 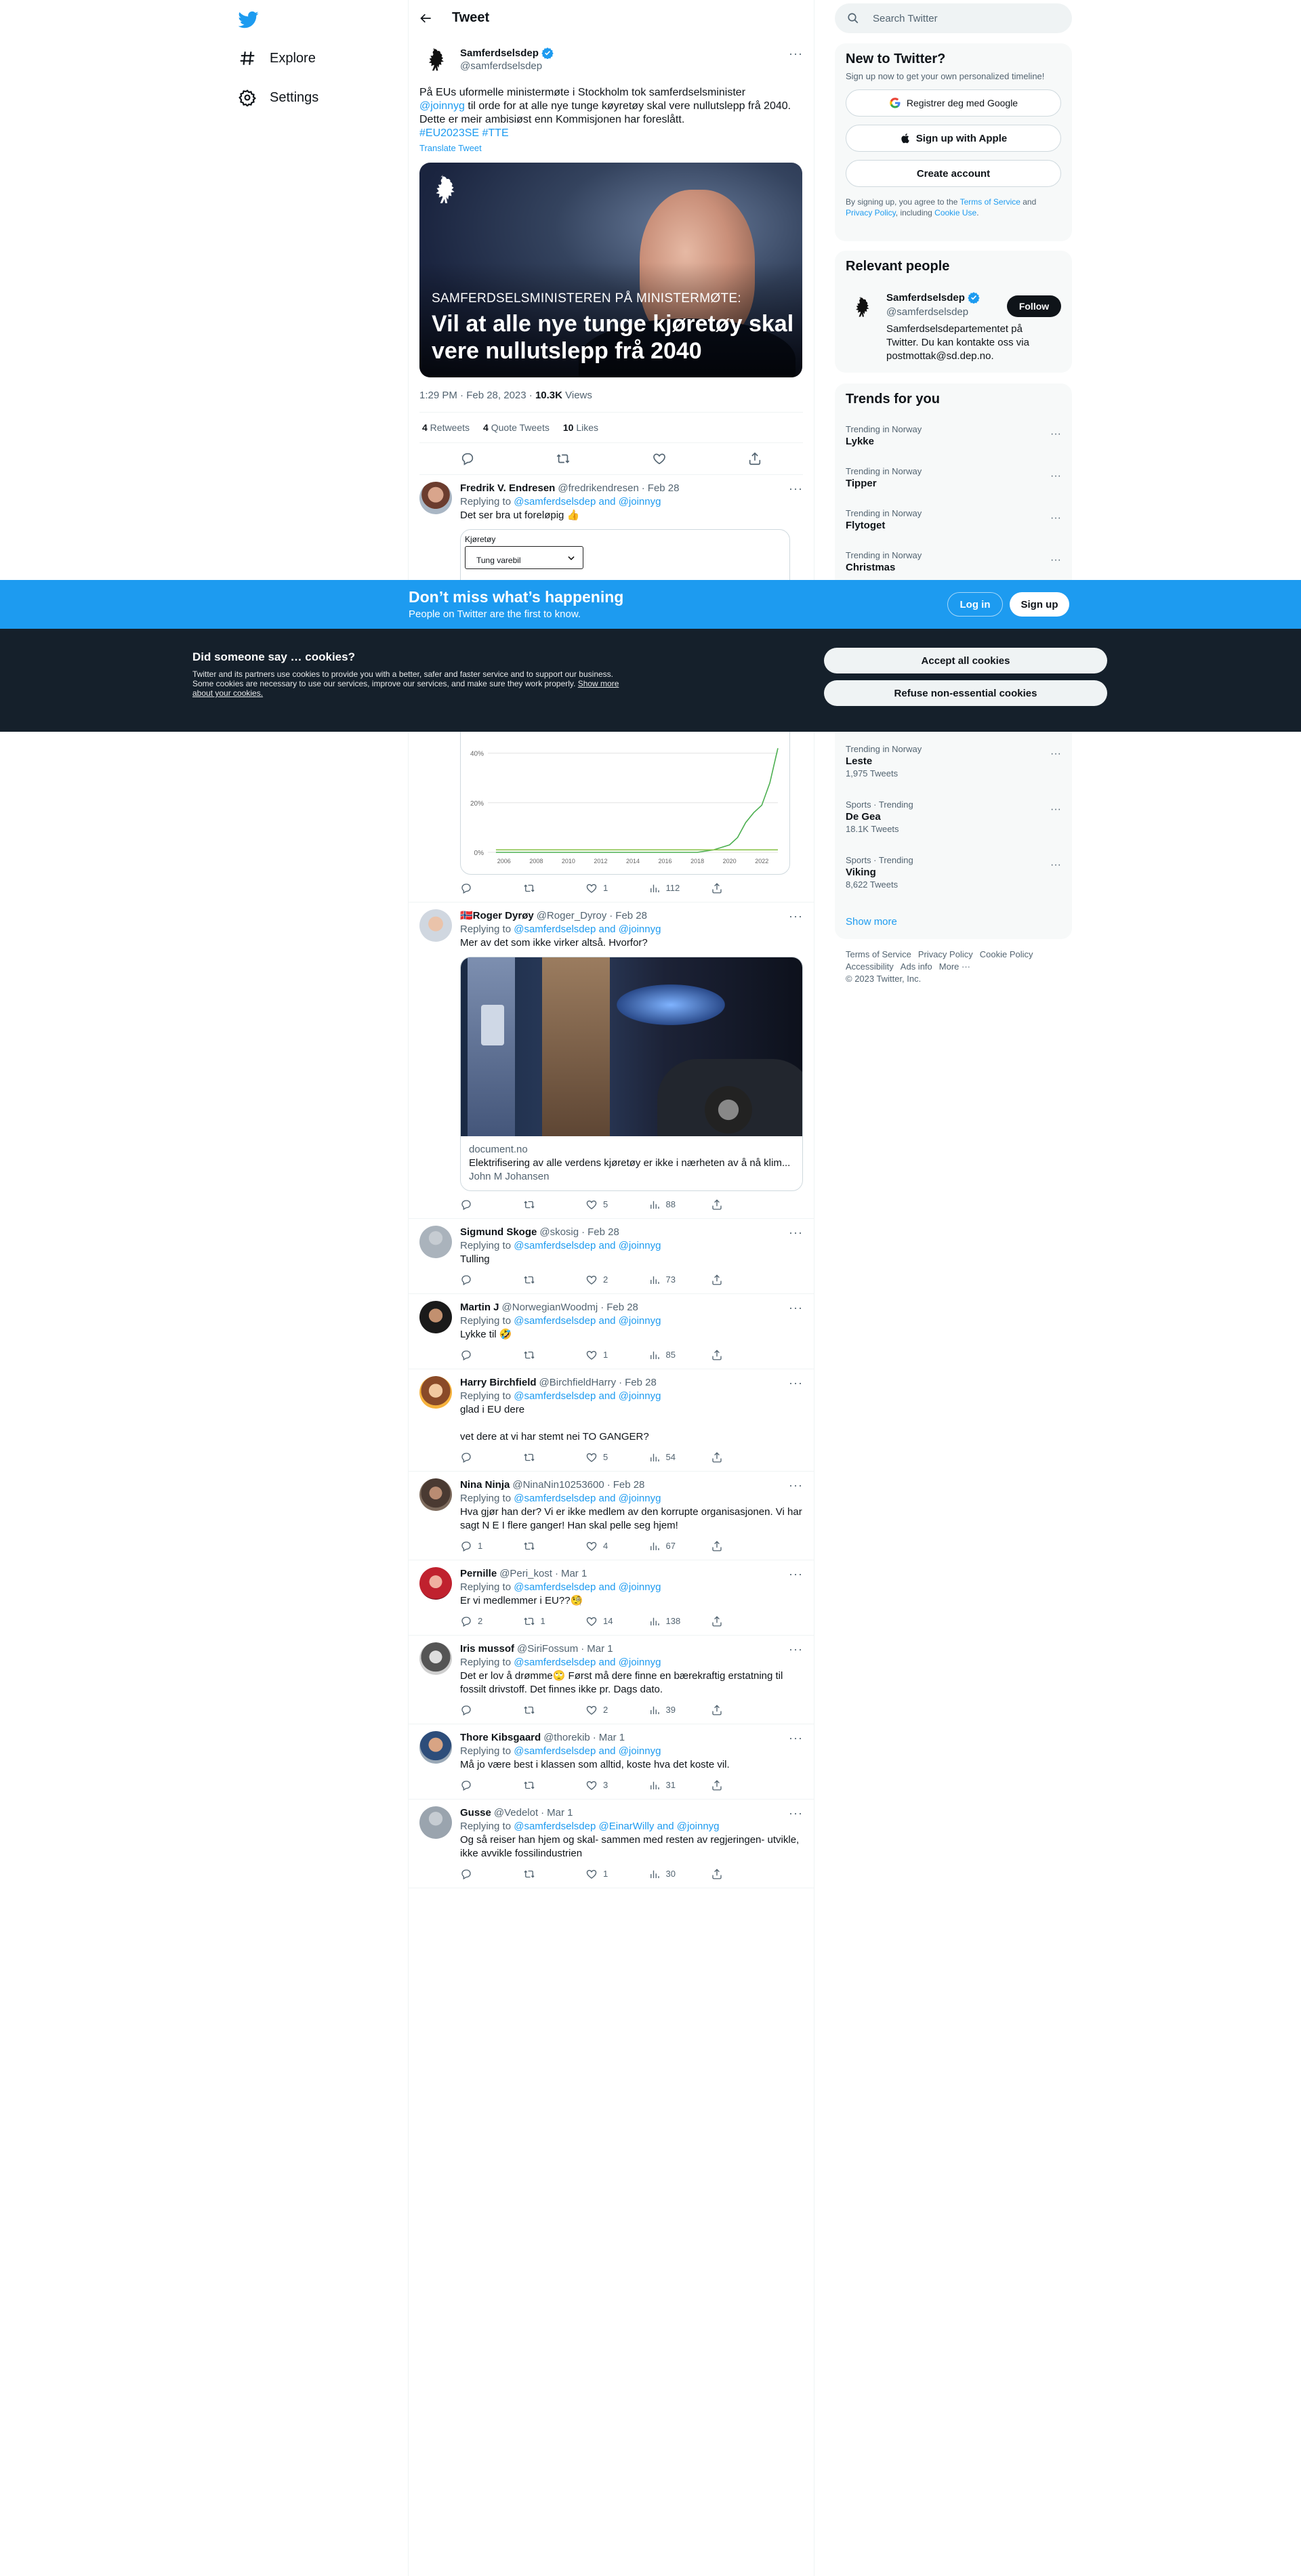 I want to click on trend-item: Trending in Norway Flytoget ···, so click(x=953, y=519).